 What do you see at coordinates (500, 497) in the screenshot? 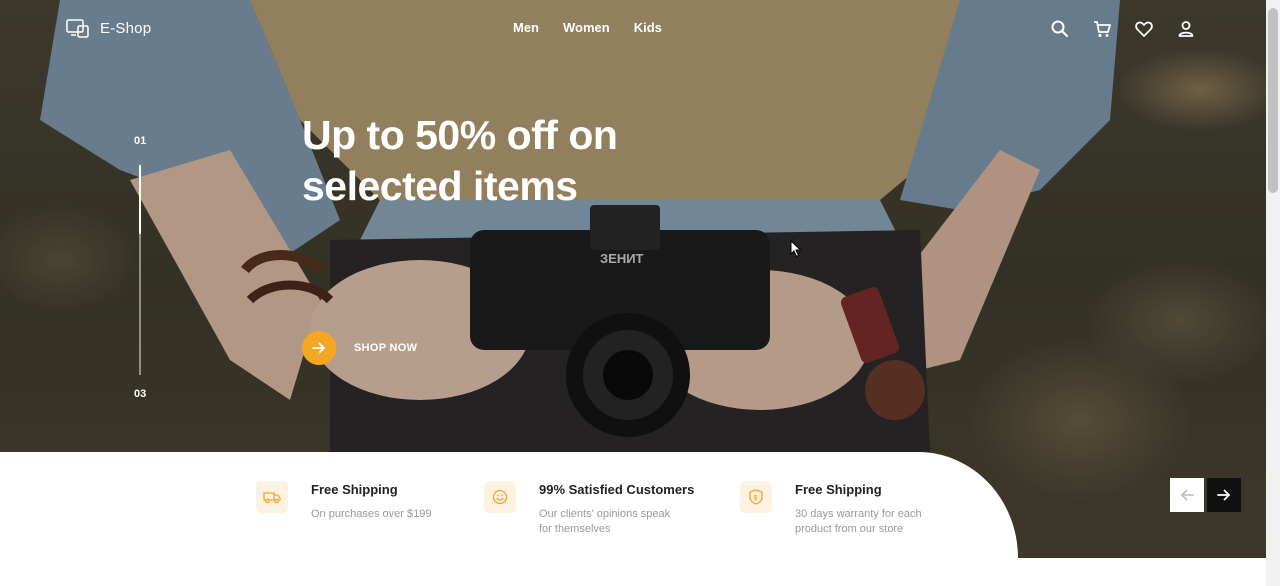
I see `smile-icon` at bounding box center [500, 497].